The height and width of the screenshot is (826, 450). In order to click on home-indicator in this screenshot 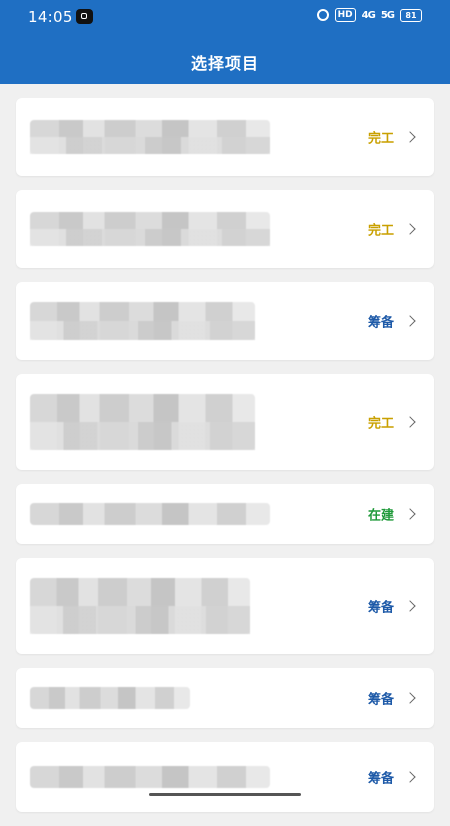, I will do `click(225, 794)`.